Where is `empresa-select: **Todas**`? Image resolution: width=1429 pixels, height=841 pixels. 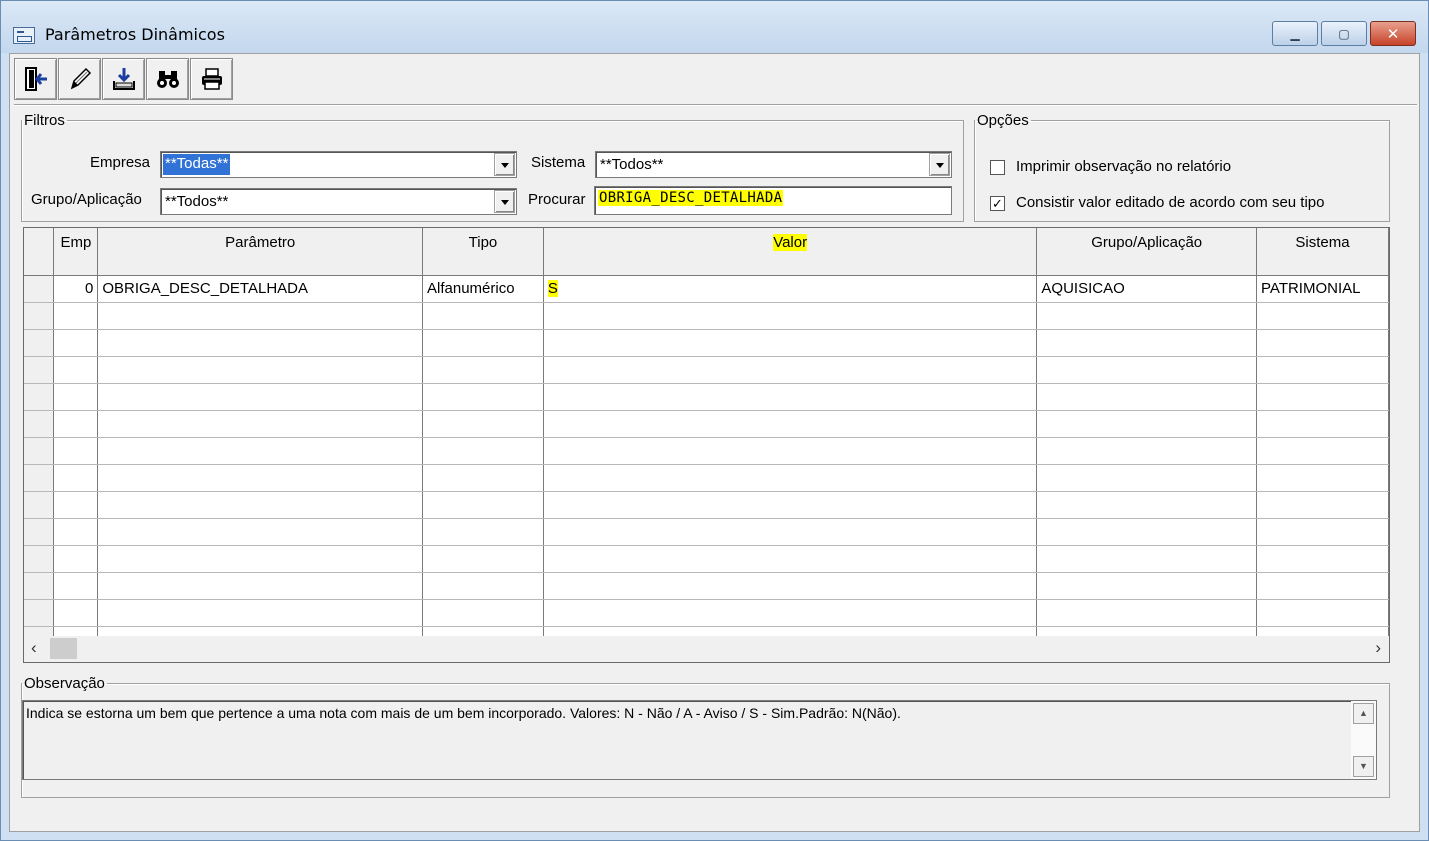
empresa-select: **Todas** is located at coordinates (338, 164).